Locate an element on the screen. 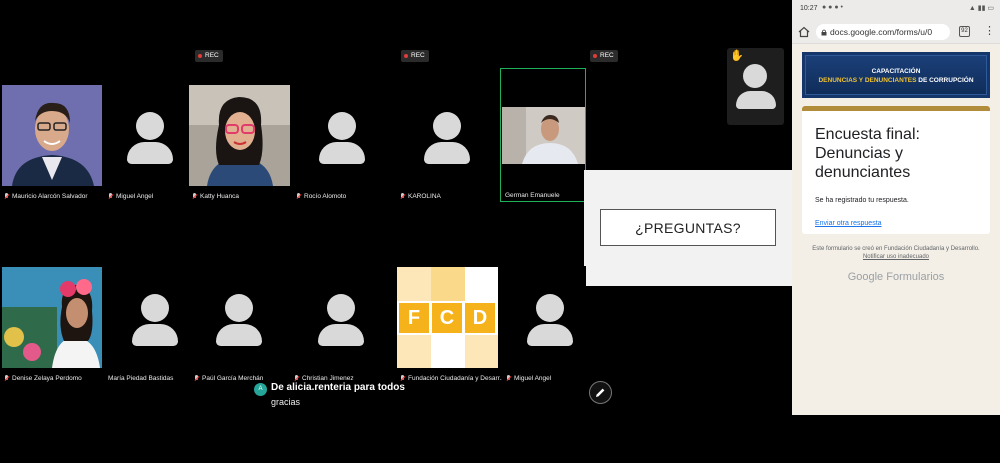 The width and height of the screenshot is (1000, 463). participant-tile: Mauricio Alarcón Salvador is located at coordinates (52, 143).